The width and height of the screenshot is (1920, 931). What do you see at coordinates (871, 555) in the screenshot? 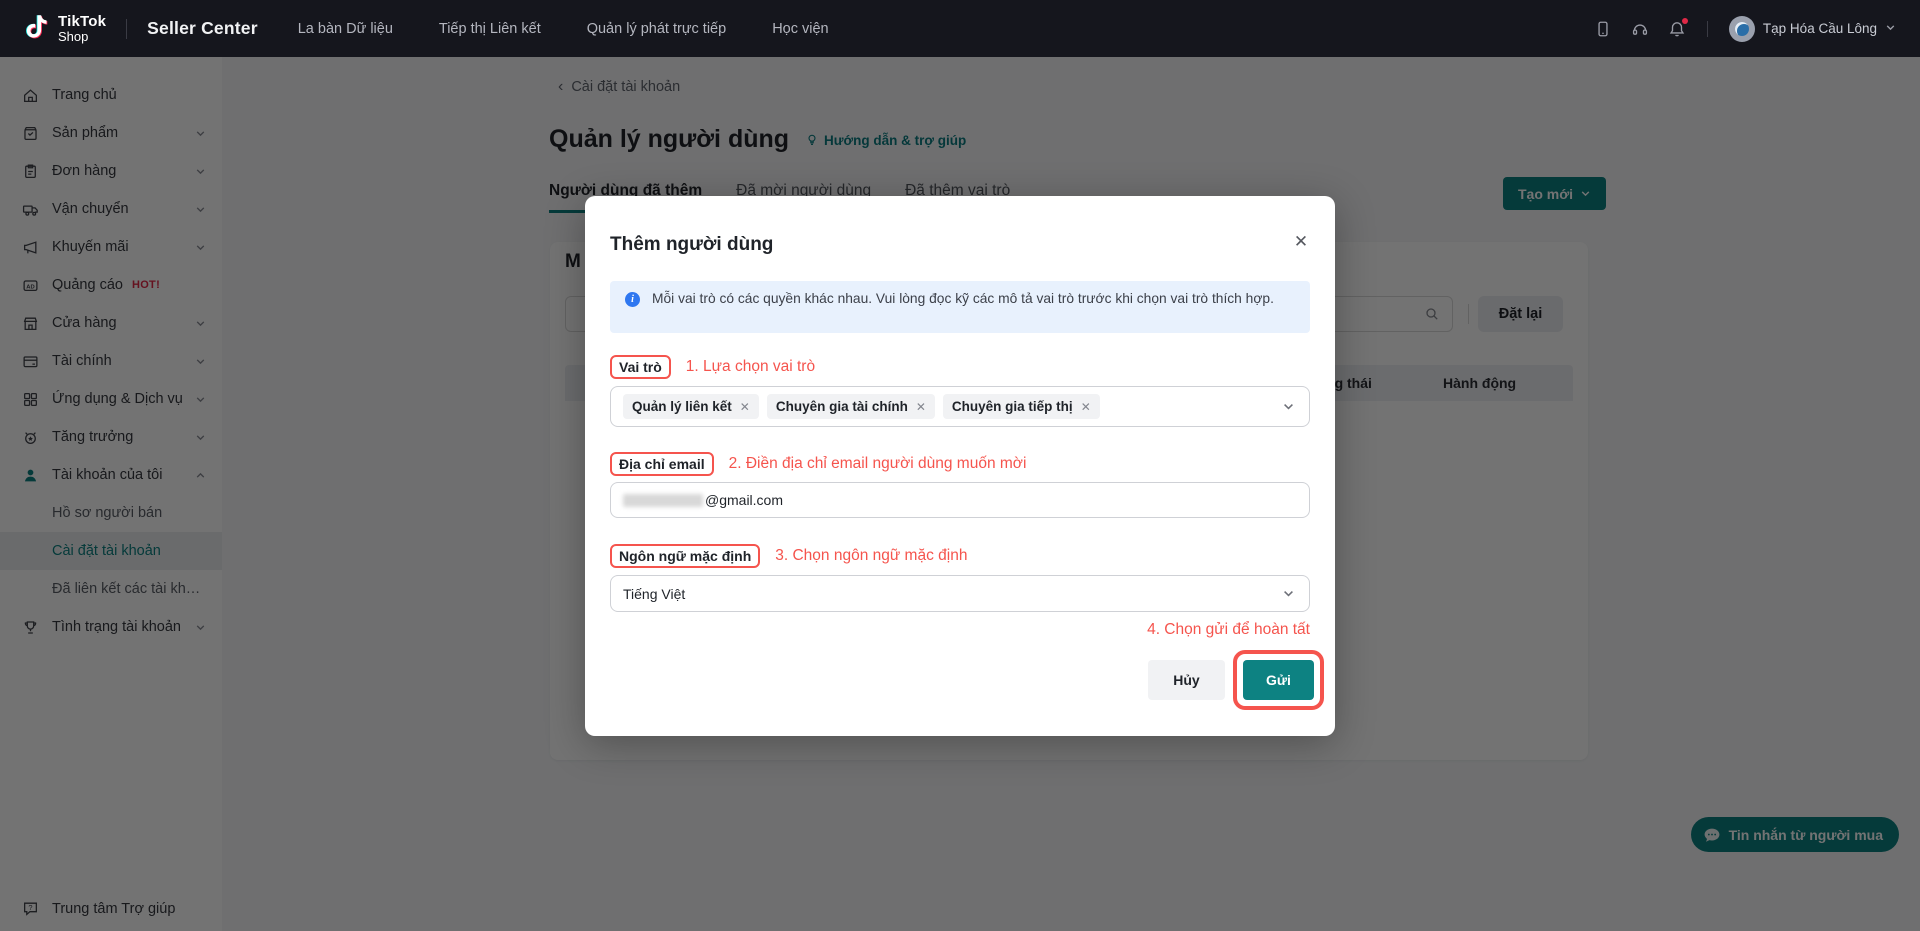
I see `step-3-annotation: 3. Chọn ngôn ngữ mặc định` at bounding box center [871, 555].